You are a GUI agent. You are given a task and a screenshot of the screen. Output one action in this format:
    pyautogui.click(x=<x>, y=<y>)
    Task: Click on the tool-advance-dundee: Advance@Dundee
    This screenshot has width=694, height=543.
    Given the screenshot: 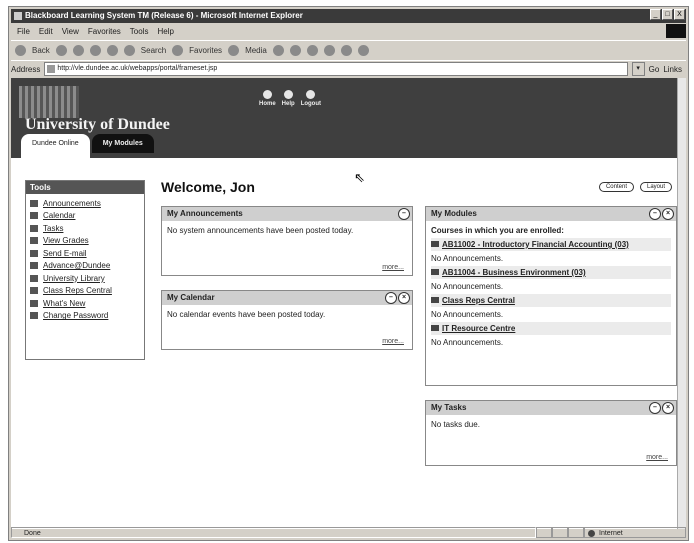 What is the action you would take?
    pyautogui.click(x=85, y=266)
    